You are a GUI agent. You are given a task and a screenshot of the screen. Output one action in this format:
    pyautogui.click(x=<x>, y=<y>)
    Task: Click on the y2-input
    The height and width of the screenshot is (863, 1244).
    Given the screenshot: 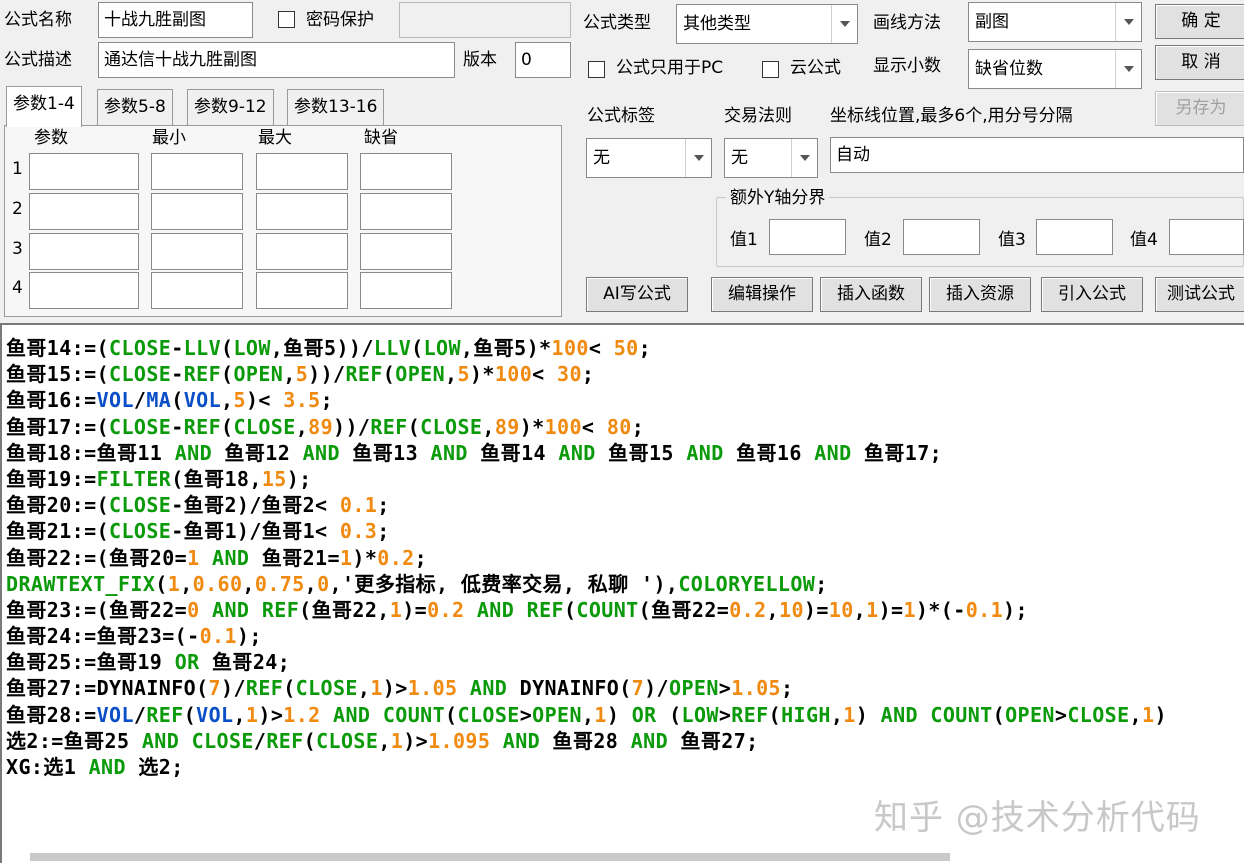 What is the action you would take?
    pyautogui.click(x=941, y=237)
    